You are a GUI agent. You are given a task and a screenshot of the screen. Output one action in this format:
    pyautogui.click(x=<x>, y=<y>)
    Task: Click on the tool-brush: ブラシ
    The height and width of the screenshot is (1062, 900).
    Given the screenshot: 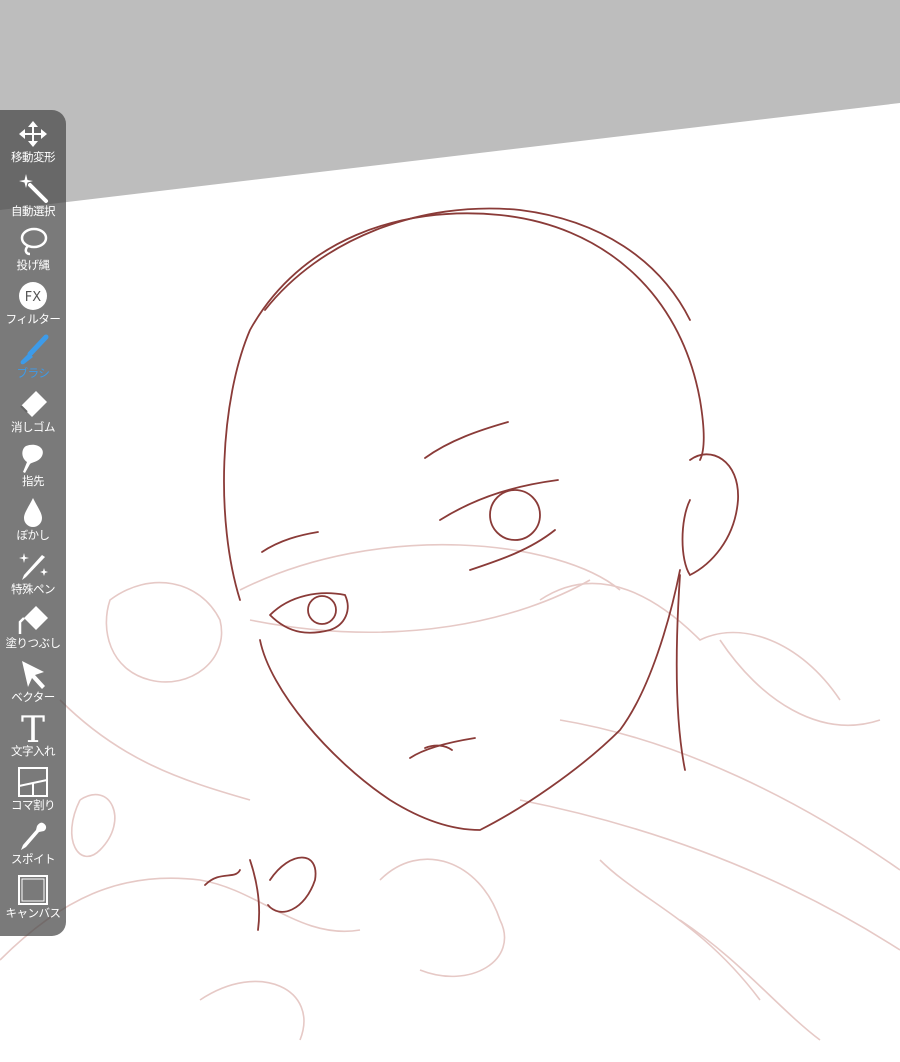 What is the action you would take?
    pyautogui.click(x=33, y=361)
    